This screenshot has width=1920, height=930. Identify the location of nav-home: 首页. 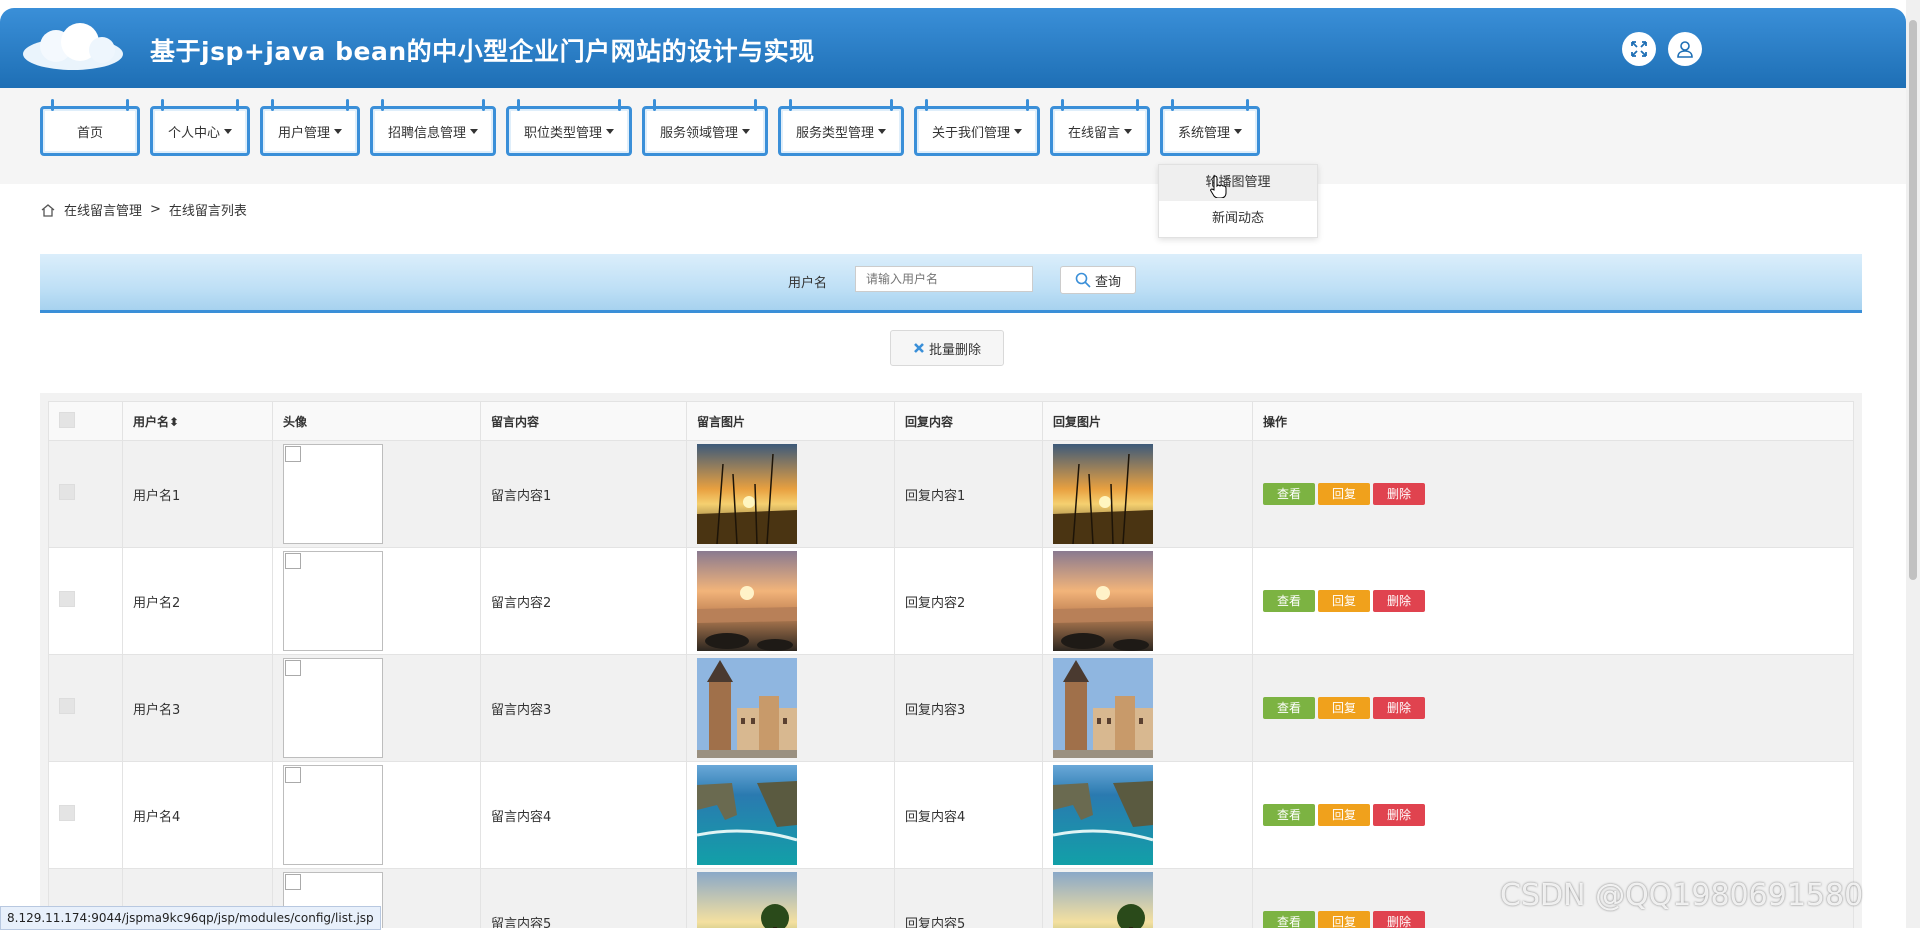
(90, 127).